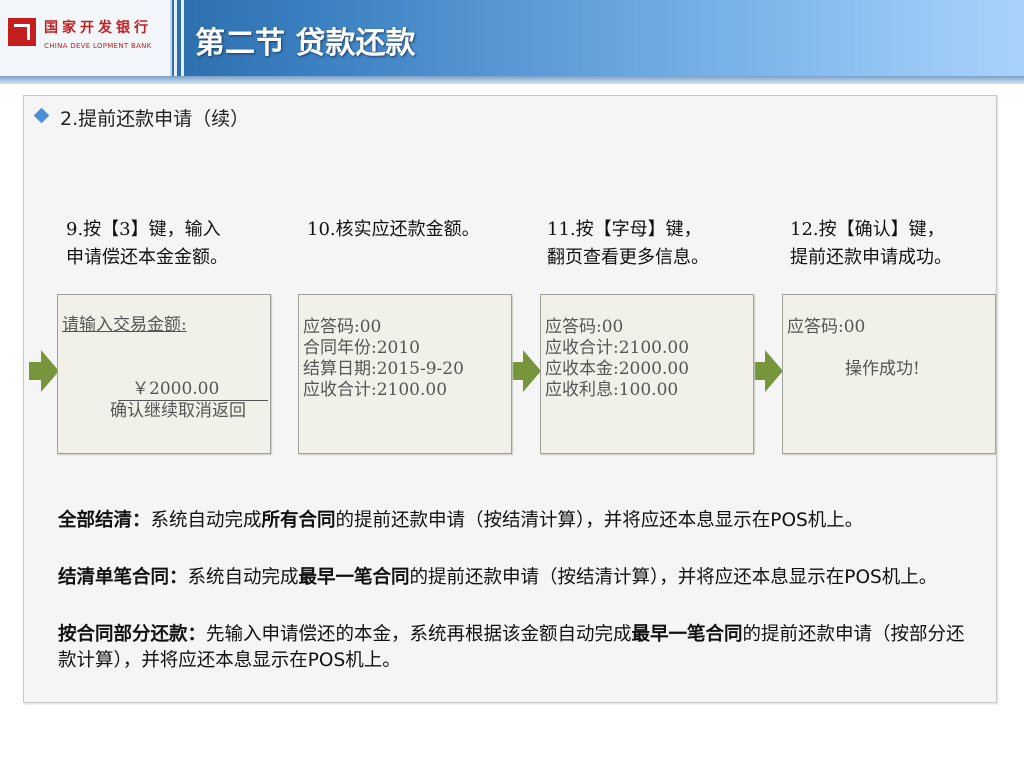 The height and width of the screenshot is (767, 1024). Describe the element at coordinates (155, 119) in the screenshot. I see `section-subtitle: 2.提前还款申请（续）` at that location.